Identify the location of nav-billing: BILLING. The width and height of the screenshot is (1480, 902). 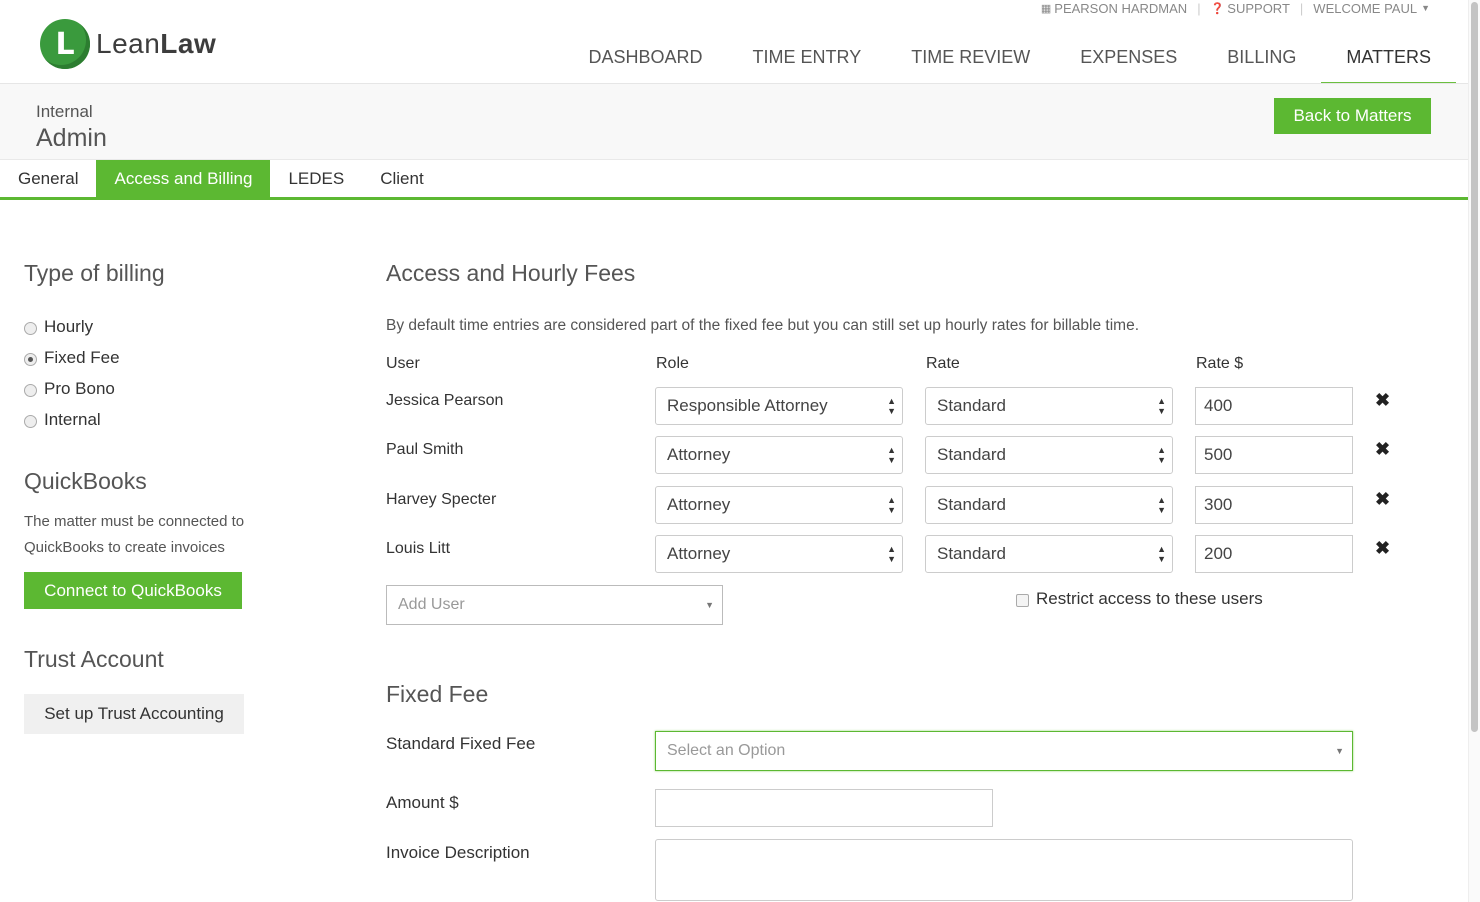
(1261, 61).